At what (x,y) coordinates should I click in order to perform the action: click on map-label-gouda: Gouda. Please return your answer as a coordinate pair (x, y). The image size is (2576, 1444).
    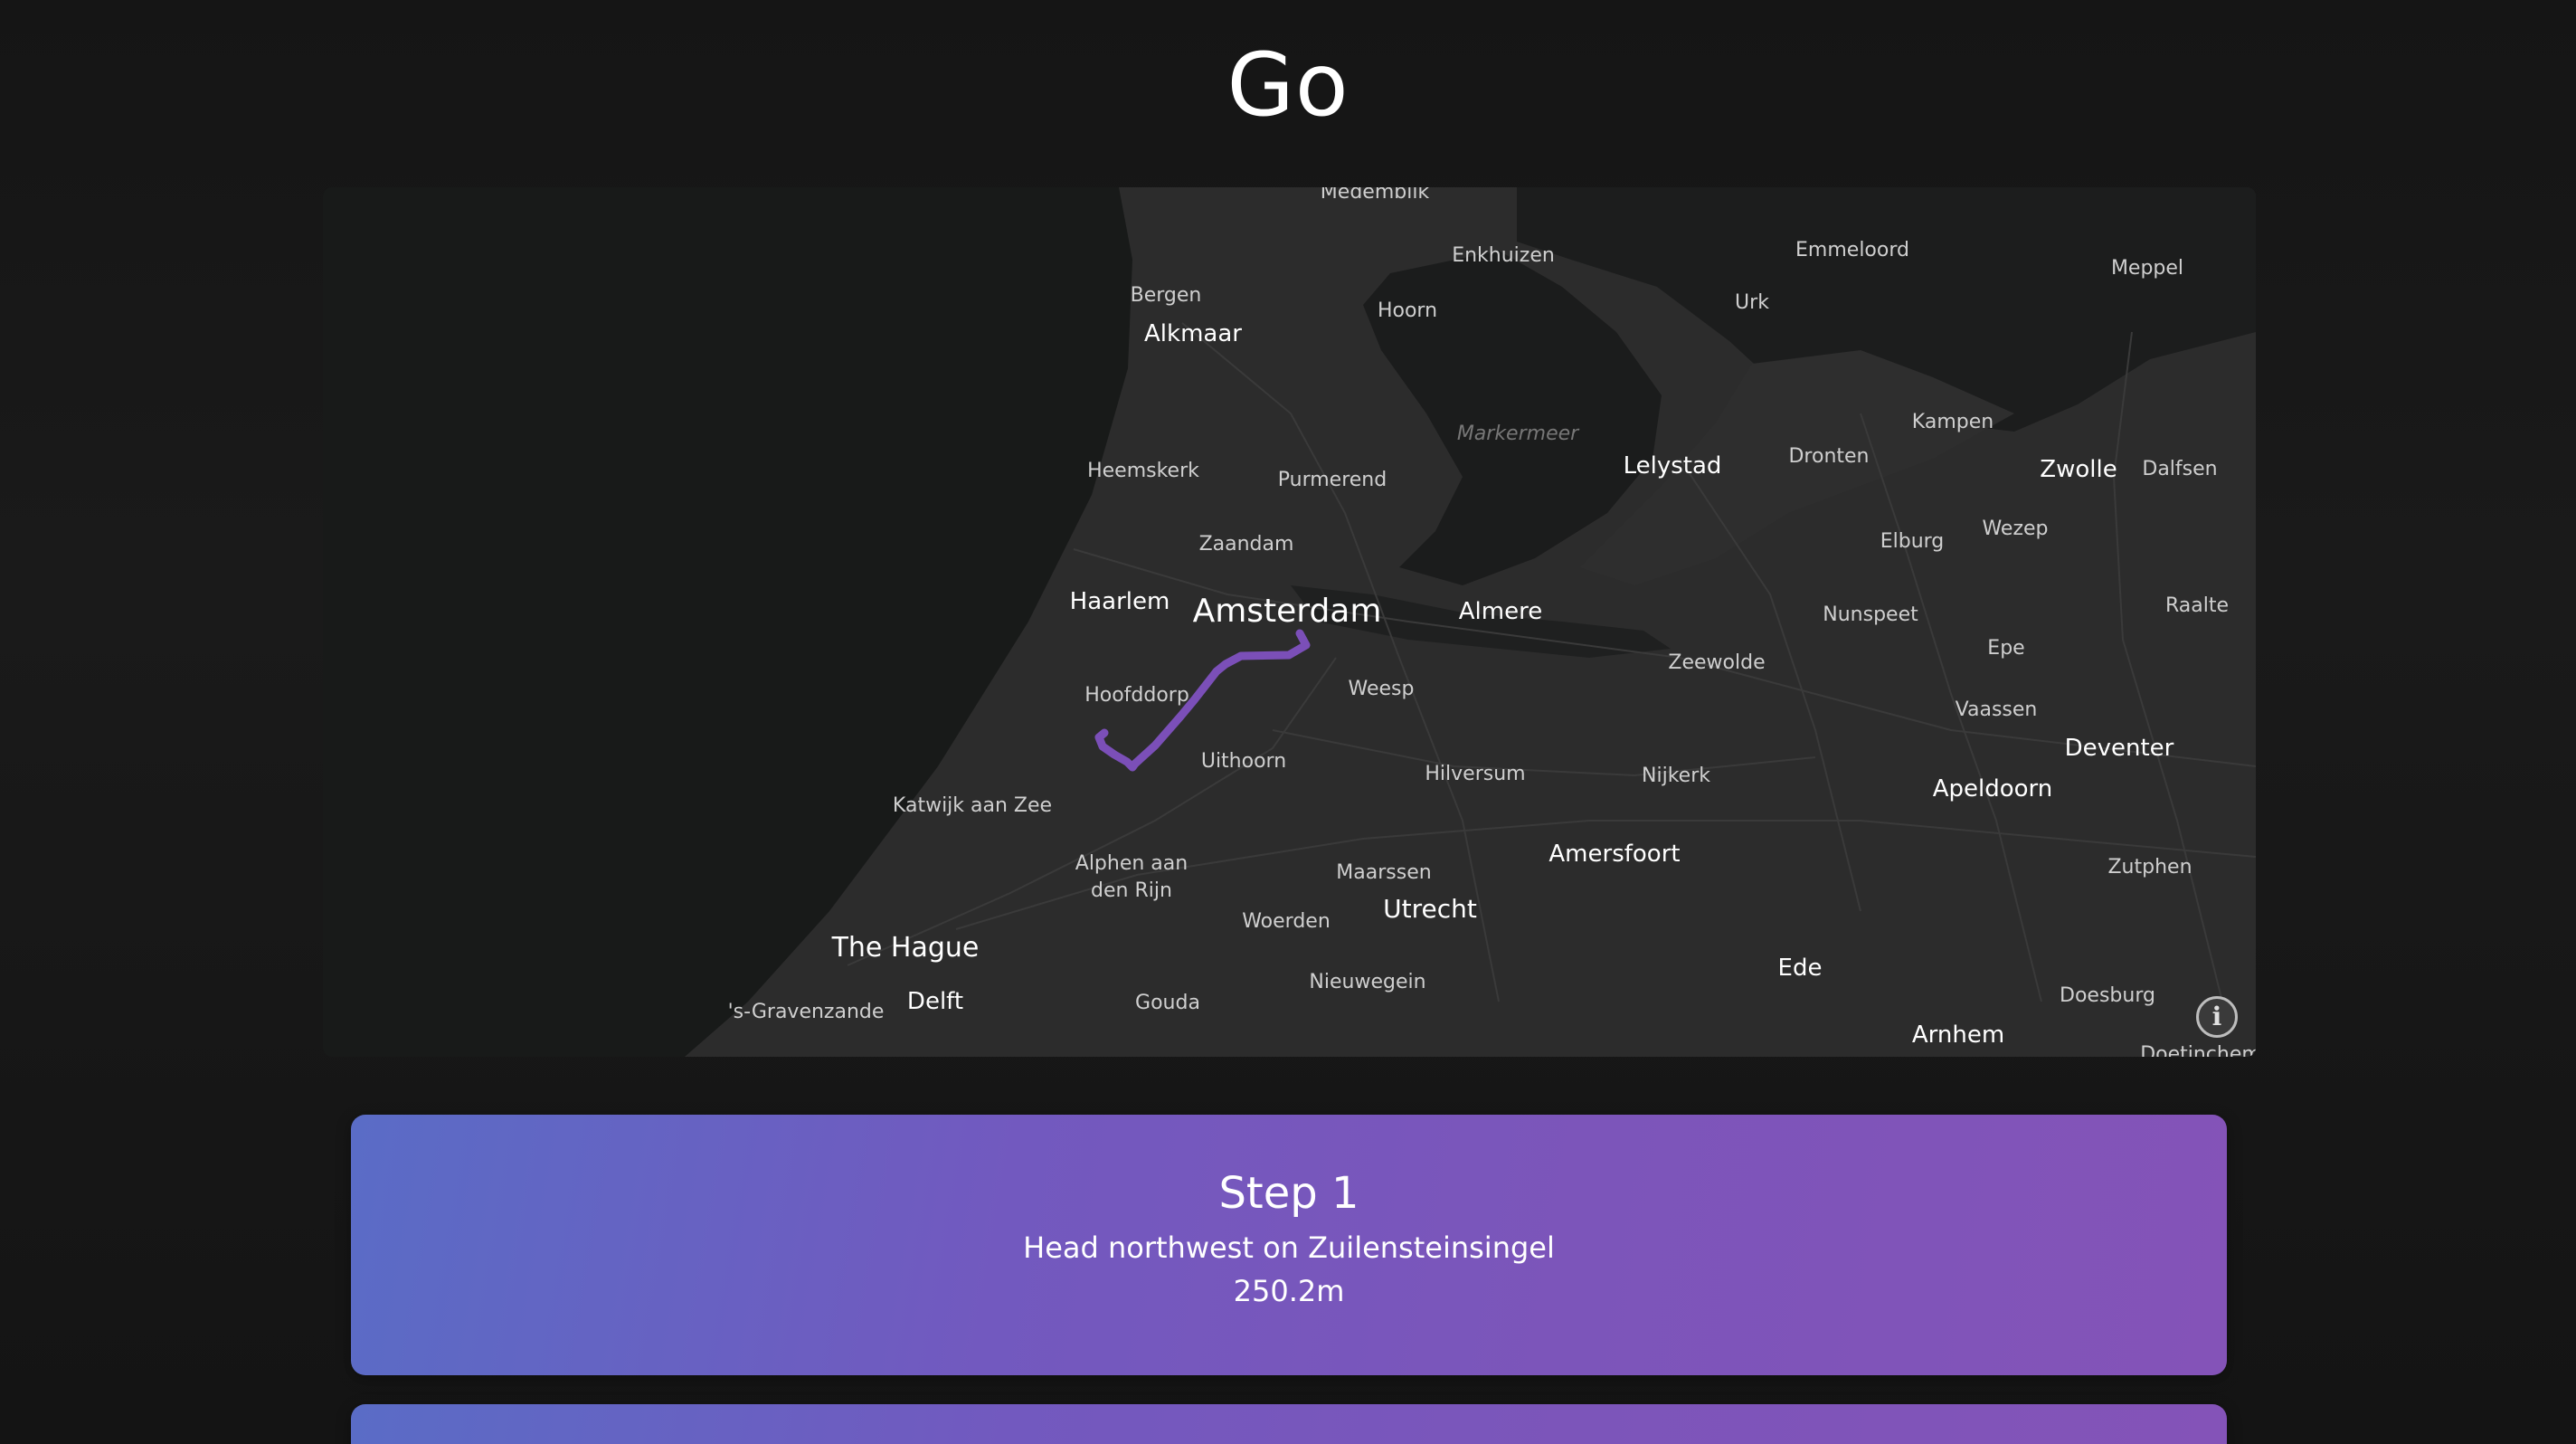
    Looking at the image, I should click on (1167, 1003).